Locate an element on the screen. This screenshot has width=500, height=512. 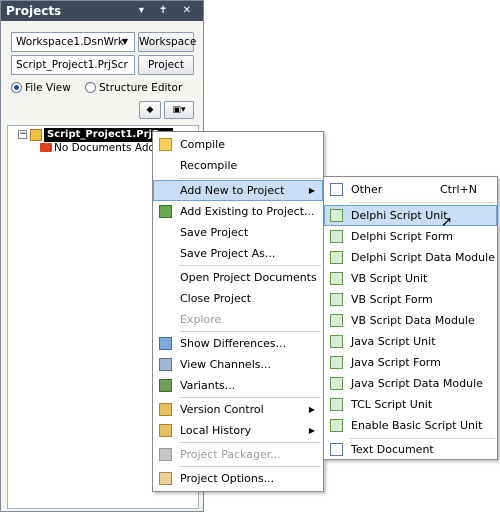
submenu-item-other: Other Ctrl+N is located at coordinates (410, 189).